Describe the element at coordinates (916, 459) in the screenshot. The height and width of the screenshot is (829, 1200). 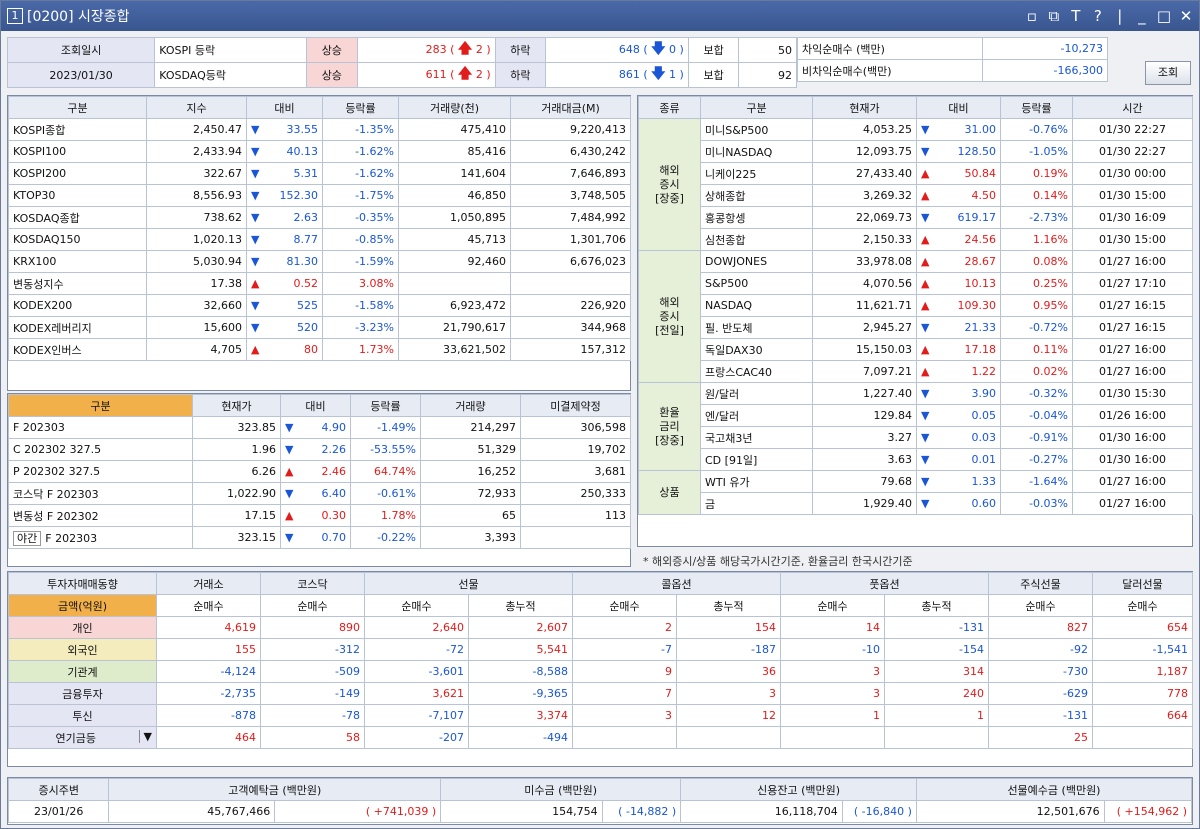
I see `world-row: CD [91일] 3.63 ▼ 0.01 -0.27% 01/30 16:00` at that location.